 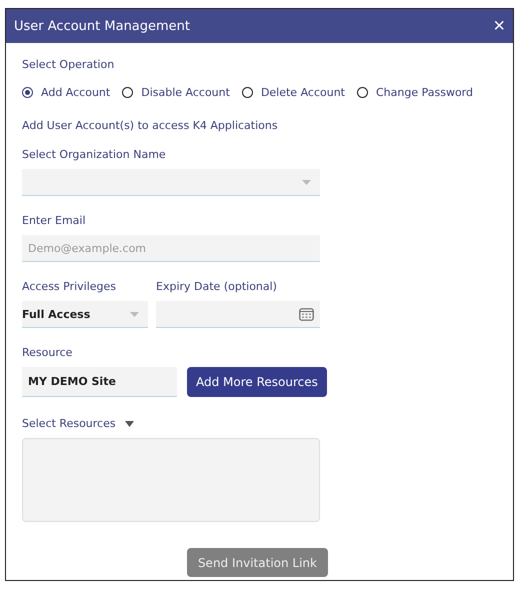 I want to click on close-button: ×, so click(x=499, y=26).